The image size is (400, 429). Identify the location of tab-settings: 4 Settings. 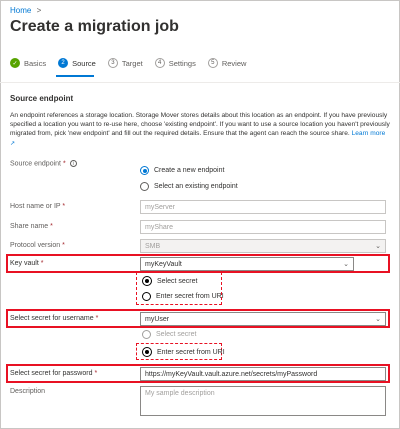
(175, 63).